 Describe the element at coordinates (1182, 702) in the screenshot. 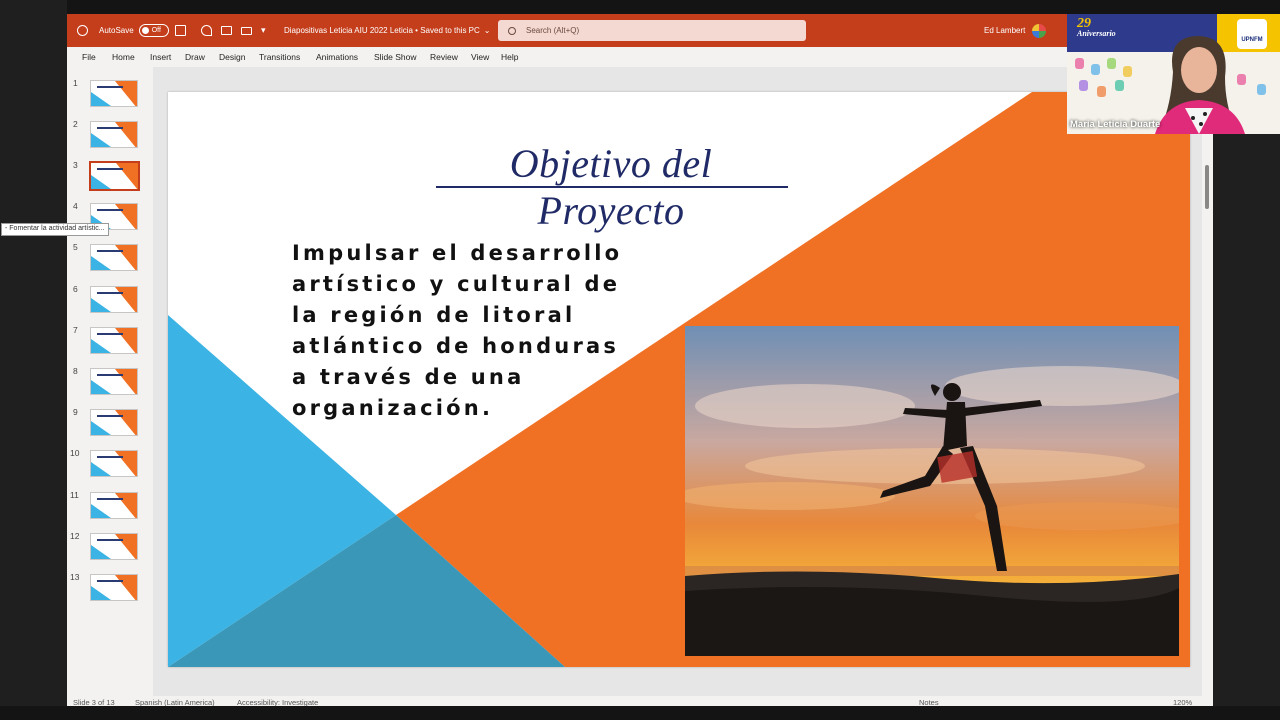

I see `zoom-level: 120%` at that location.